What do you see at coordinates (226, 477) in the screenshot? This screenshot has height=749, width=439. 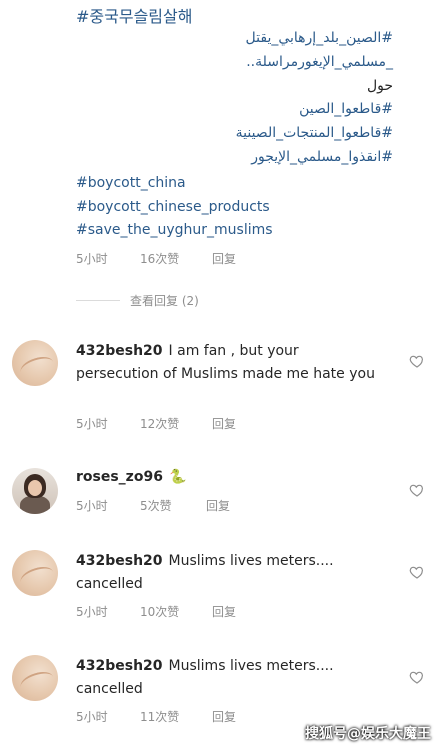 I see `comment-body: roses_zo96 🐍` at bounding box center [226, 477].